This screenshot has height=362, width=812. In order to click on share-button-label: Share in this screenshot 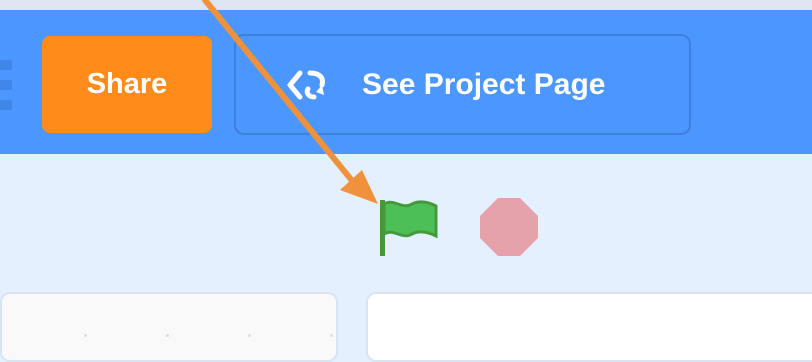, I will do `click(127, 84)`.